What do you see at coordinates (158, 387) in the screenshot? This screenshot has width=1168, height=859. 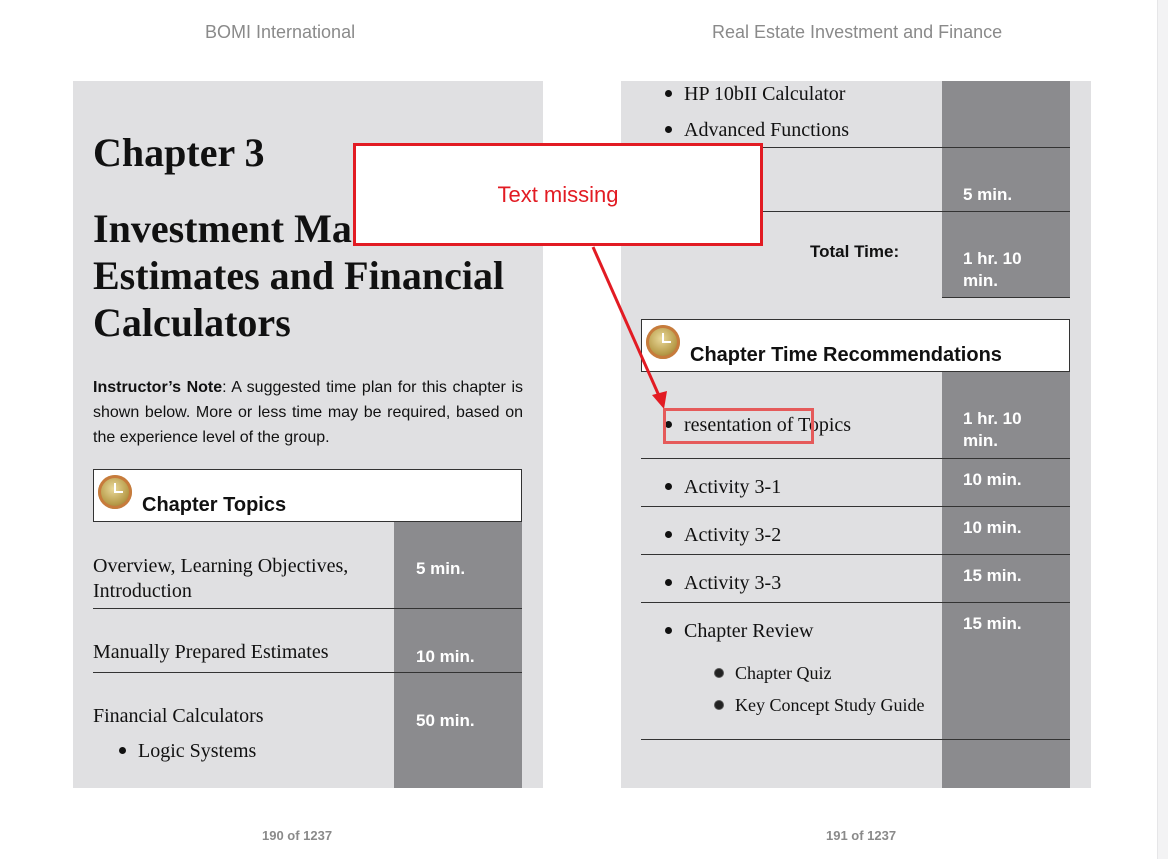 I see `instructor-note-label: Instructor’s Note` at bounding box center [158, 387].